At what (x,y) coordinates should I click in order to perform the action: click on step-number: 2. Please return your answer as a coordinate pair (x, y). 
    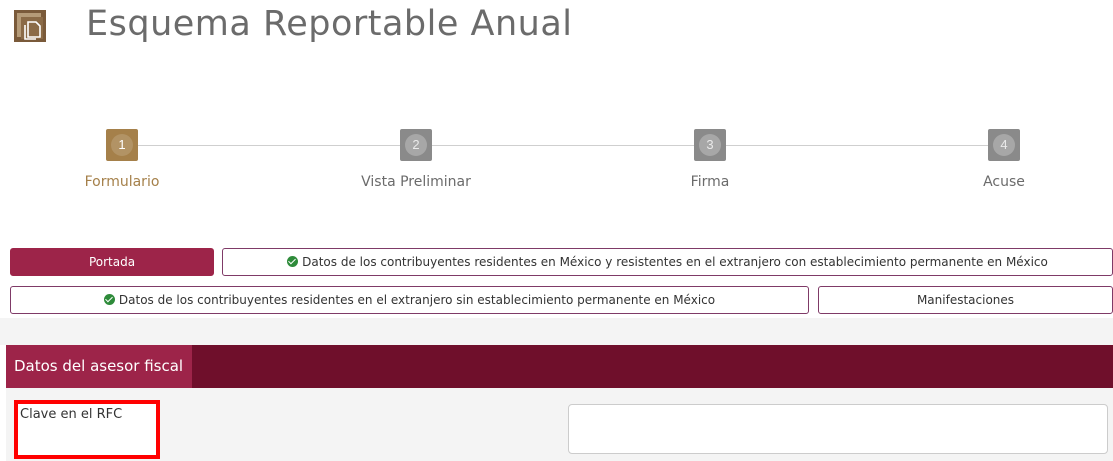
    Looking at the image, I should click on (416, 145).